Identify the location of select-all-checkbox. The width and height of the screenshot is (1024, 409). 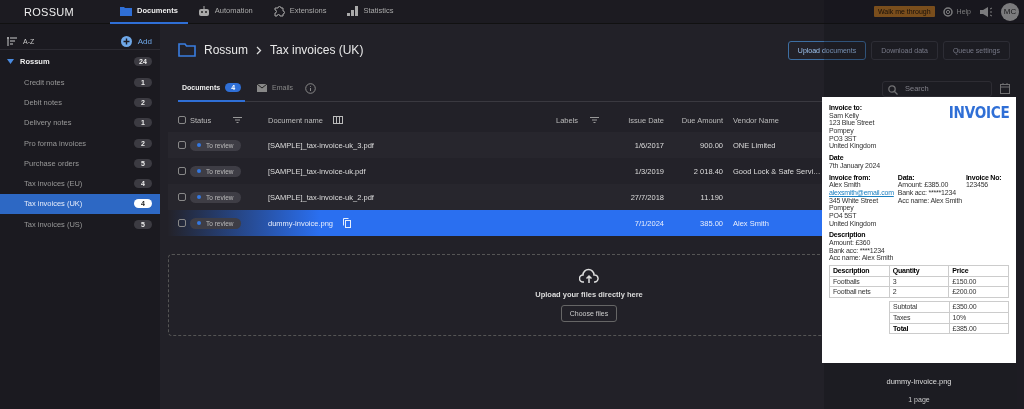
(182, 120).